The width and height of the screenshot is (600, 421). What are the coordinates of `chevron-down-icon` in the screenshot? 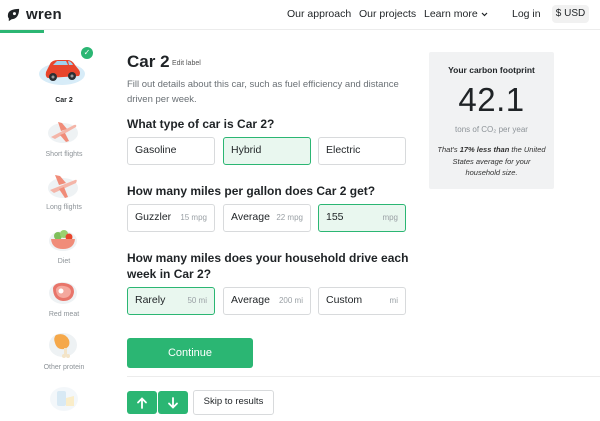 It's located at (484, 14).